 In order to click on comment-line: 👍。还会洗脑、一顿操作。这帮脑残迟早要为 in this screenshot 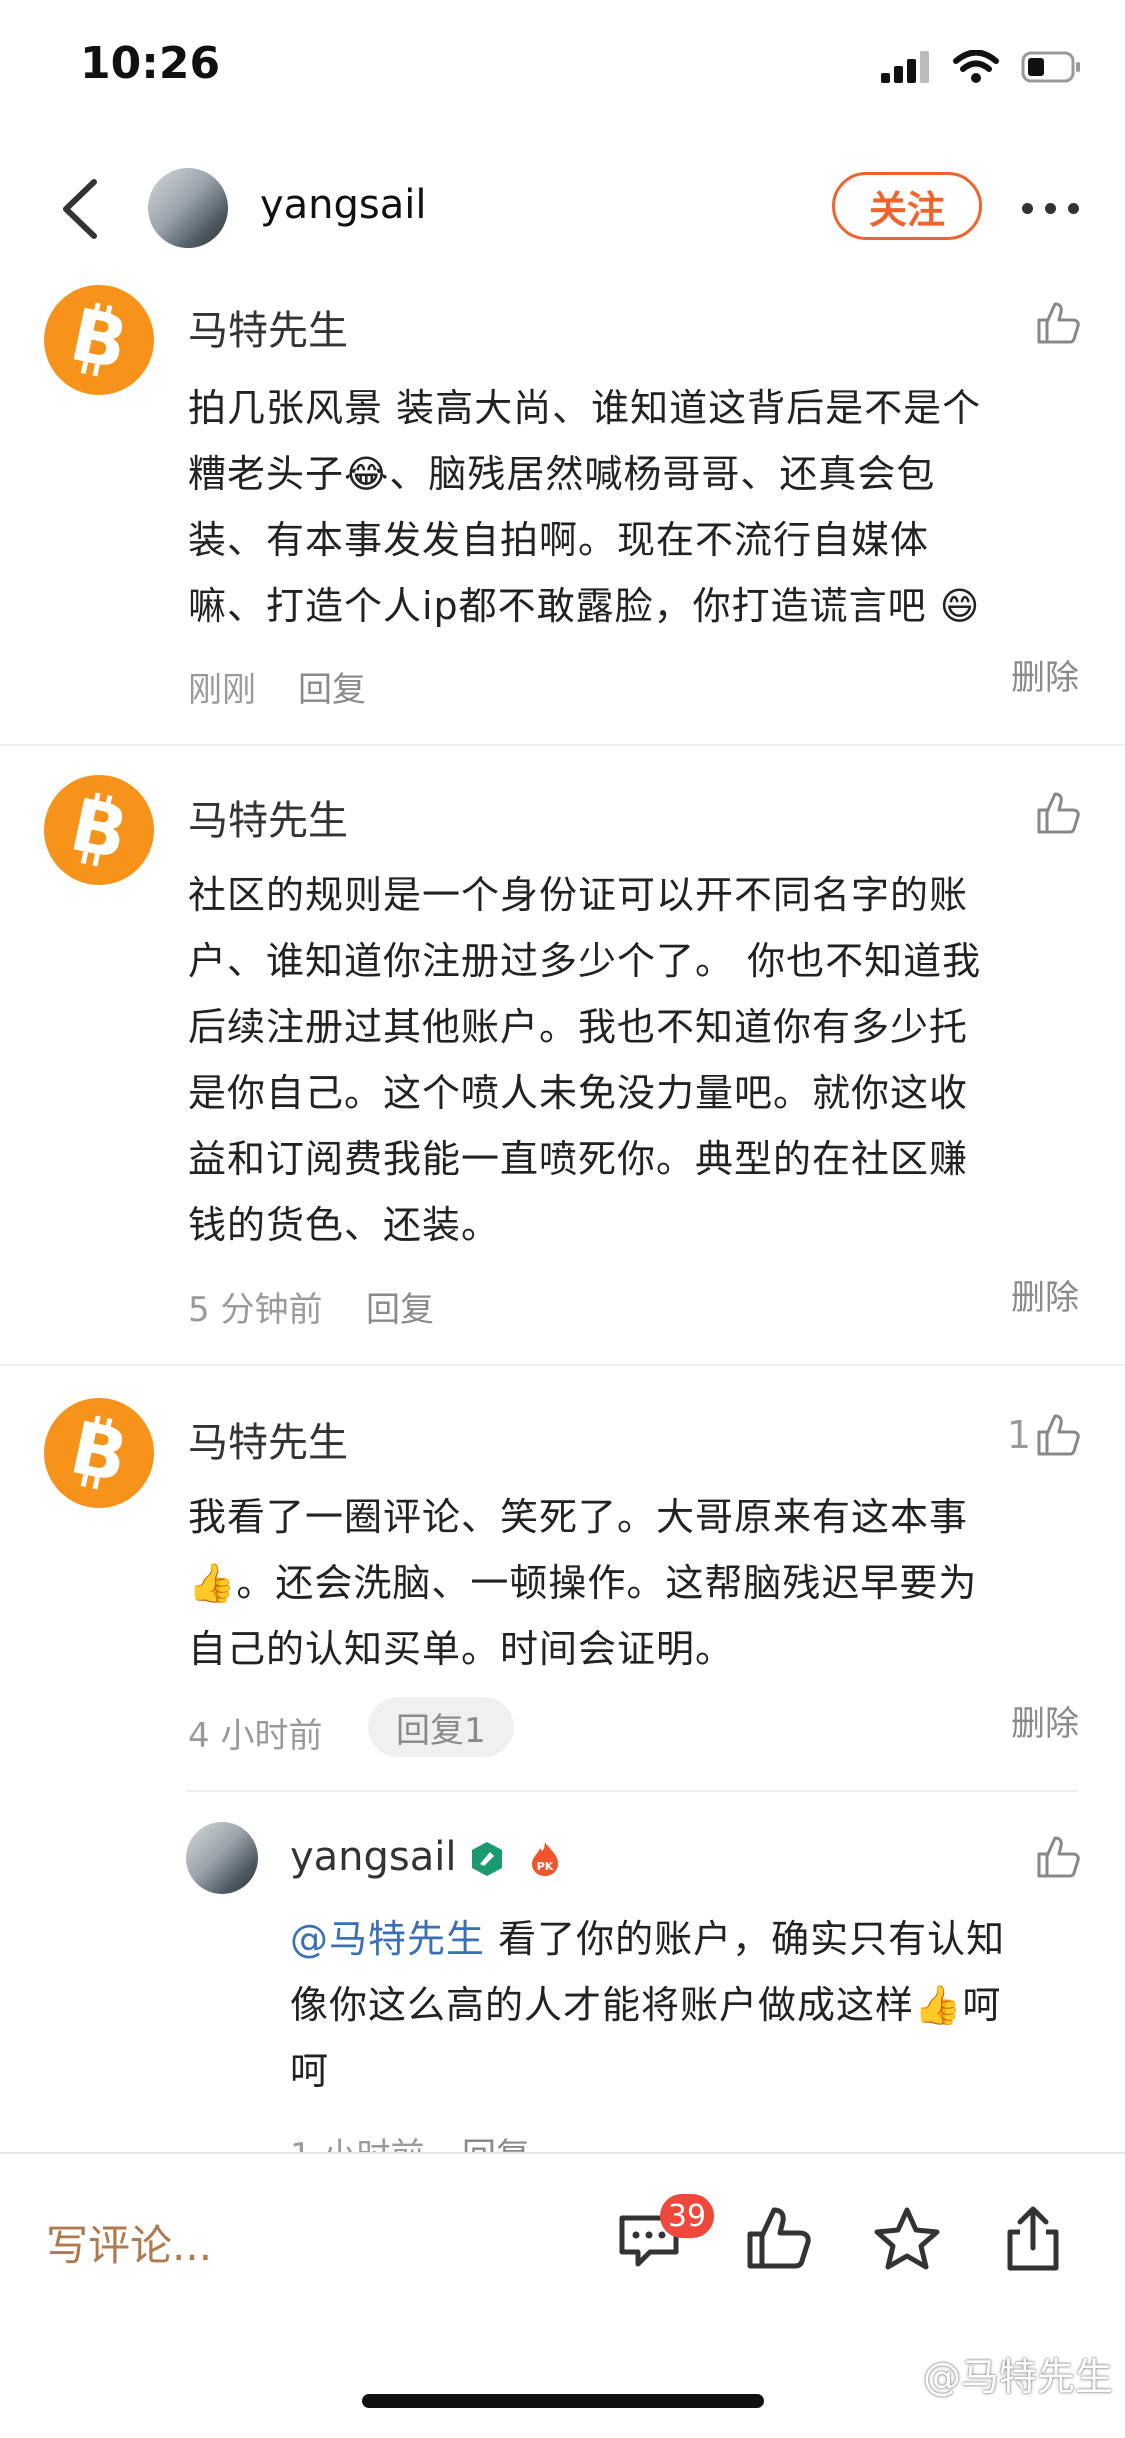, I will do `click(583, 1583)`.